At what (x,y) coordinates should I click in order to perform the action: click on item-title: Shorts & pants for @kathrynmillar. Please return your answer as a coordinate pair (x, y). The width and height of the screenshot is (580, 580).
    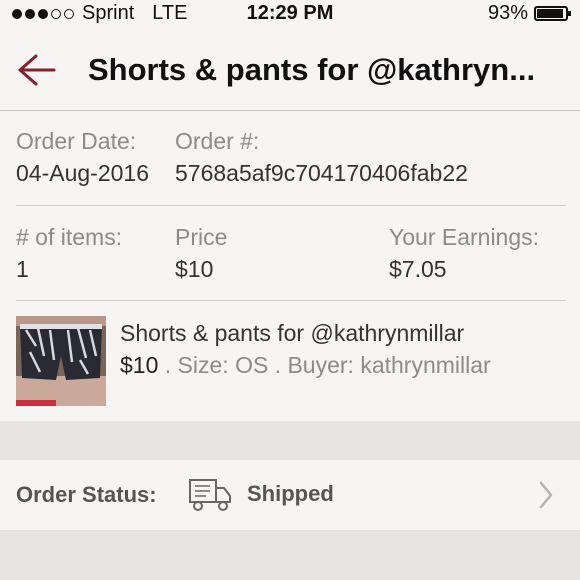
    Looking at the image, I should click on (292, 333).